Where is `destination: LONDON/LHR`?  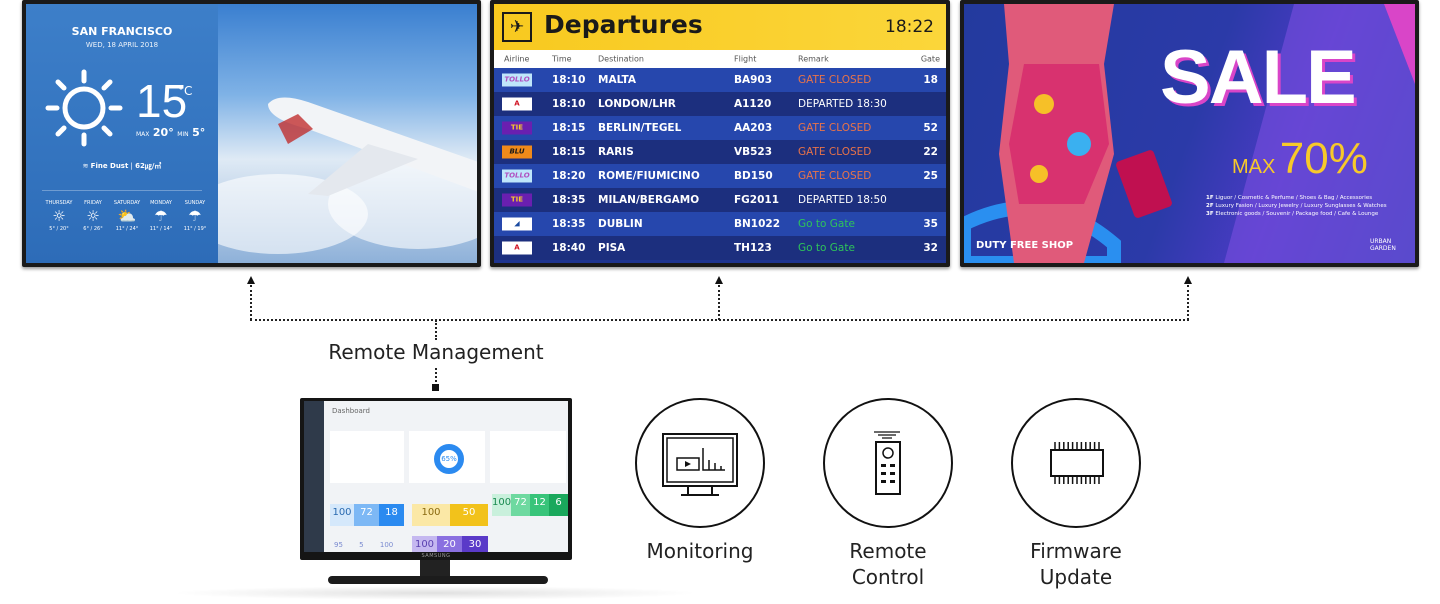 destination: LONDON/LHR is located at coordinates (637, 104).